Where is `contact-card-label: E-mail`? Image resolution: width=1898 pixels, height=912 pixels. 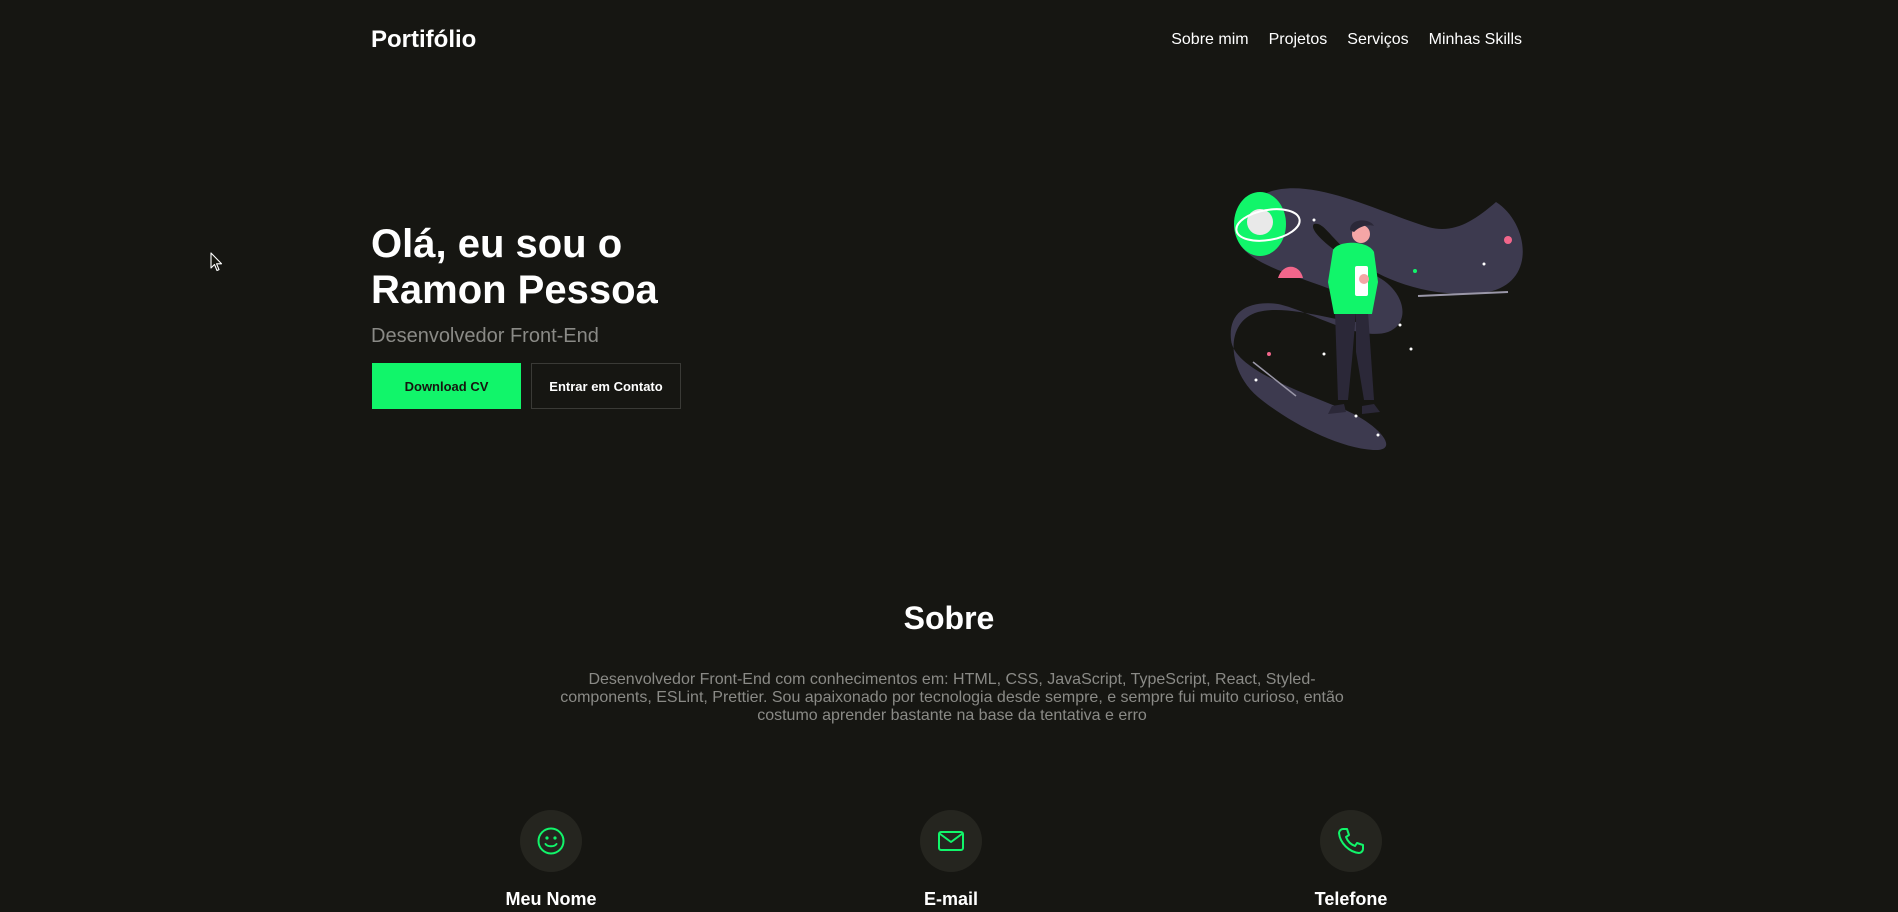
contact-card-label: E-mail is located at coordinates (951, 899).